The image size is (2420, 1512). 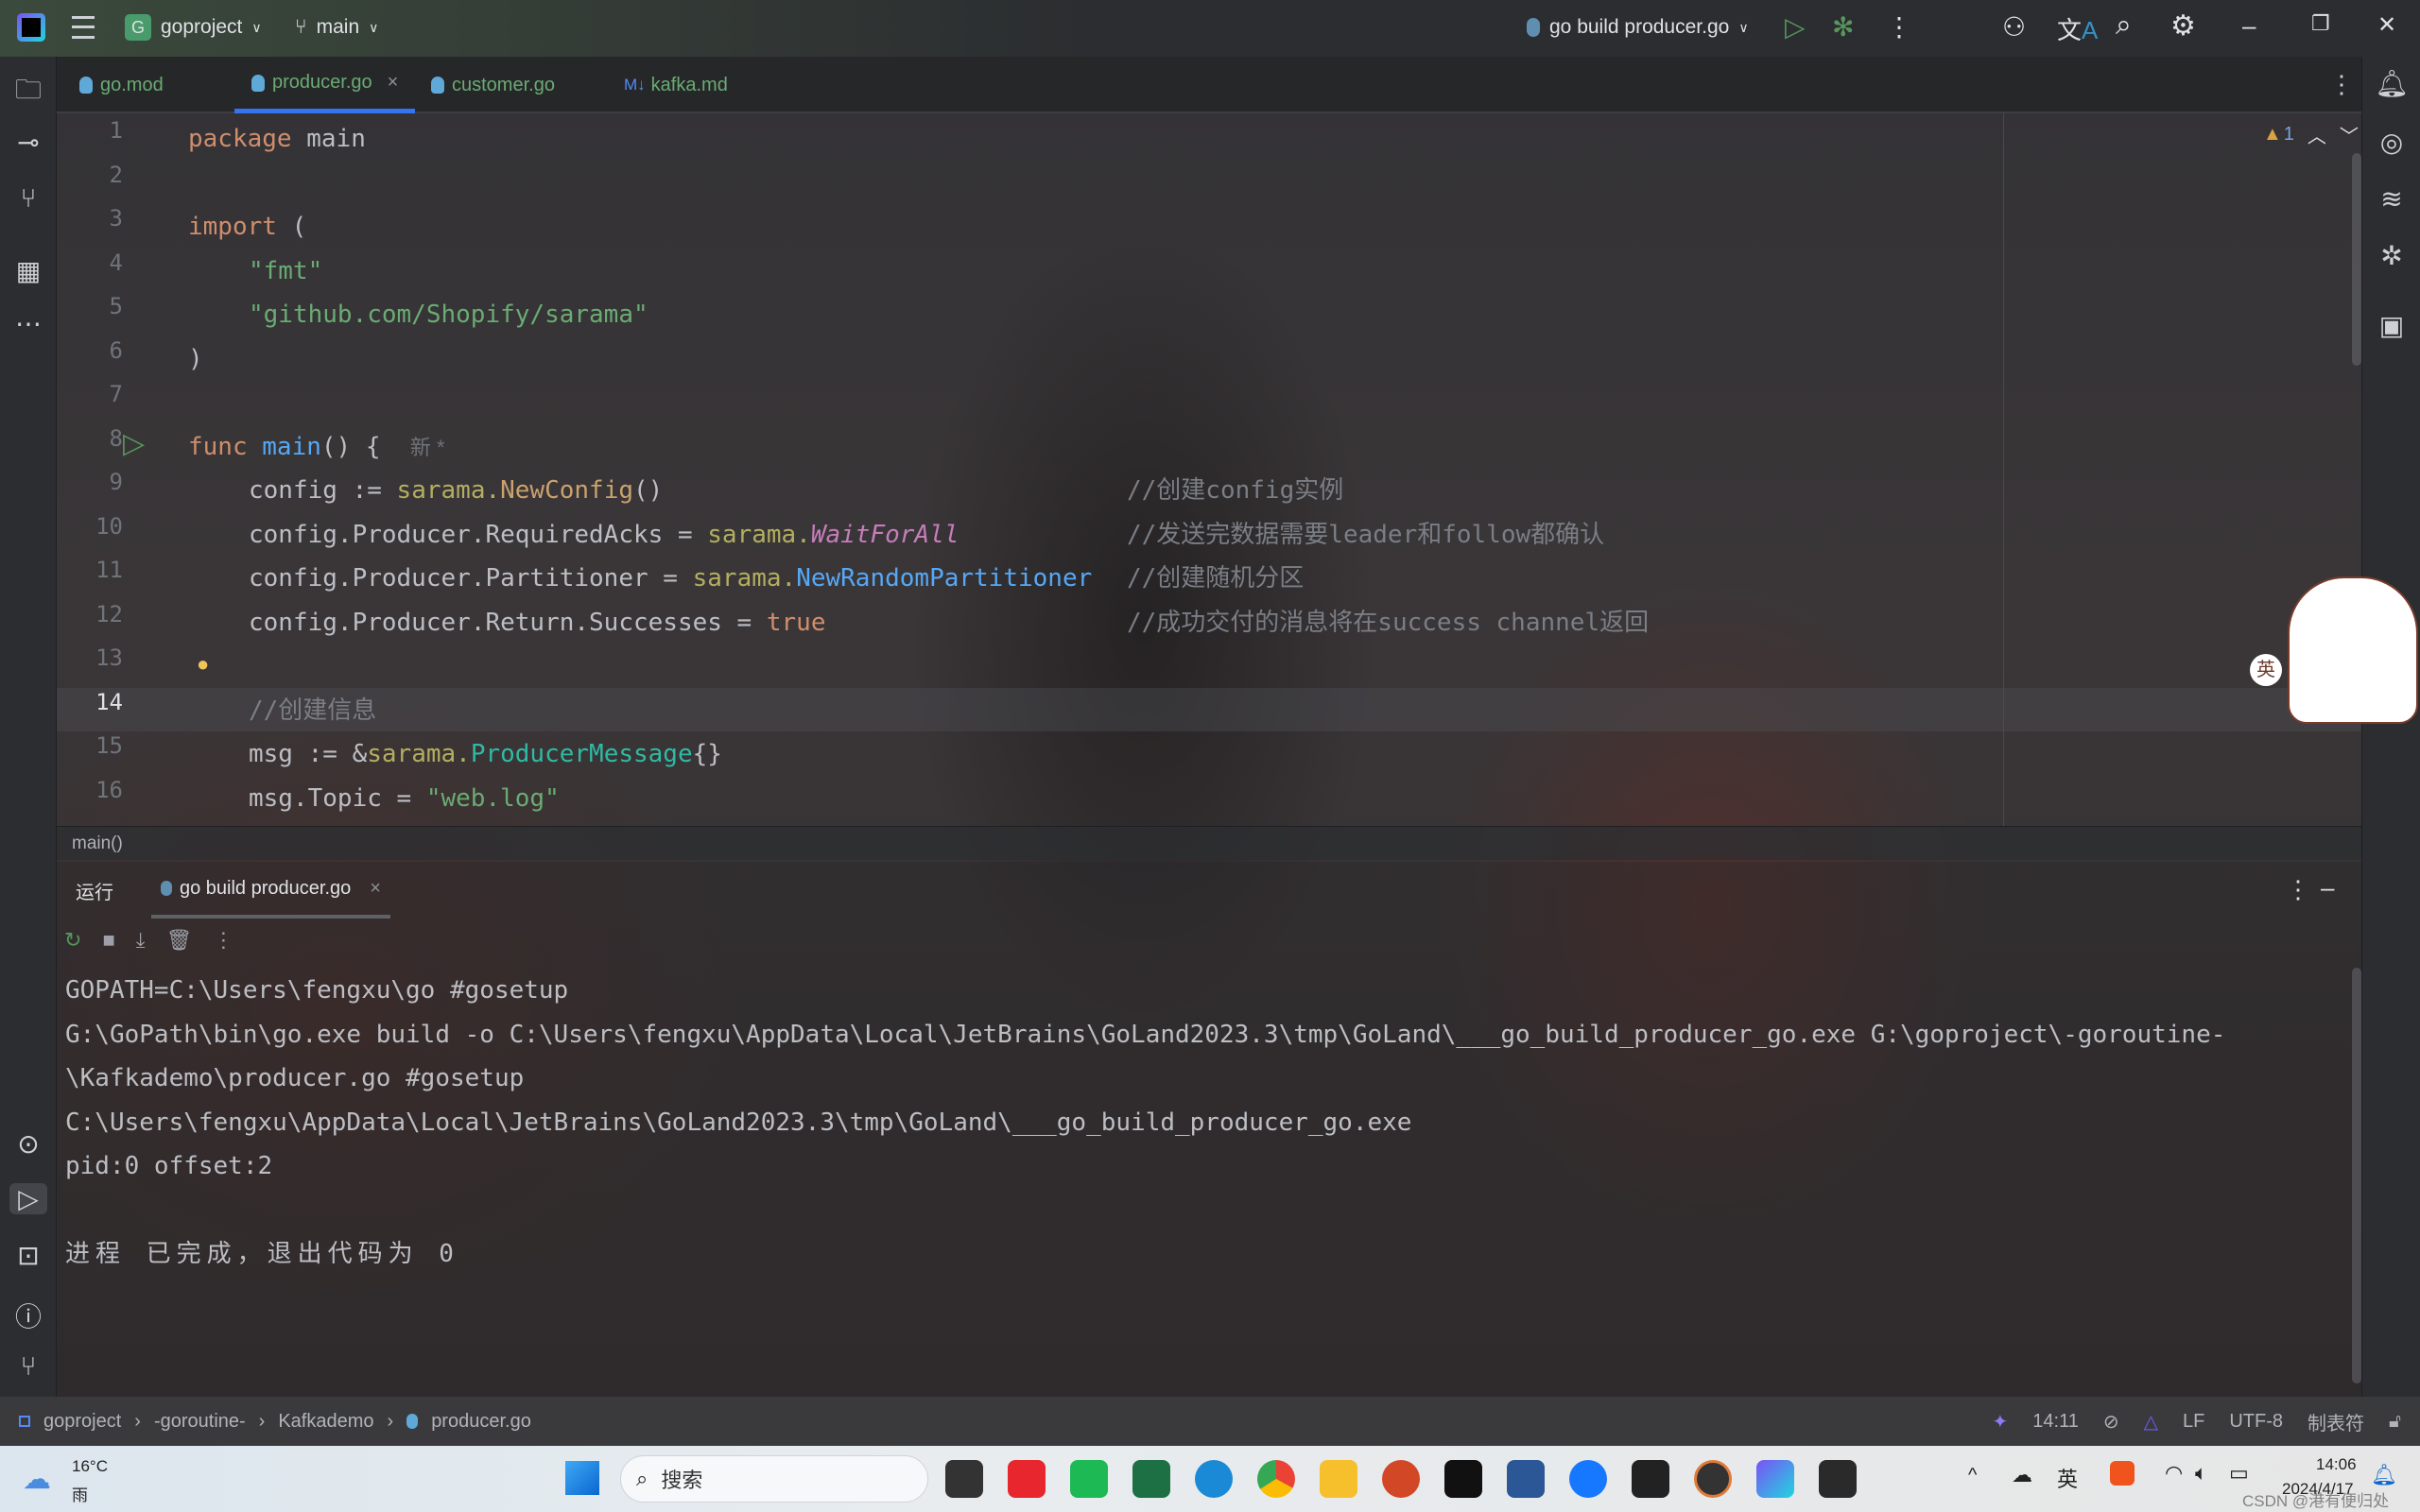 I want to click on taskbar-app-word, so click(x=1526, y=1479).